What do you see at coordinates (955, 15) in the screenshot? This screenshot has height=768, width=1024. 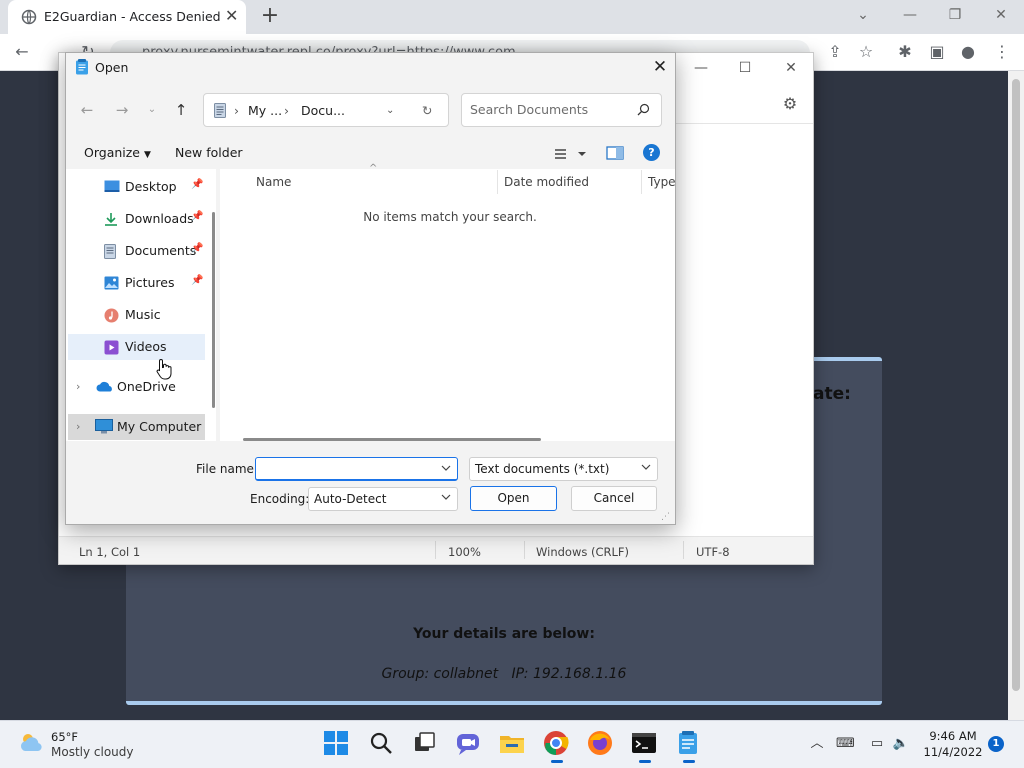 I see `restore-icon: ❐` at bounding box center [955, 15].